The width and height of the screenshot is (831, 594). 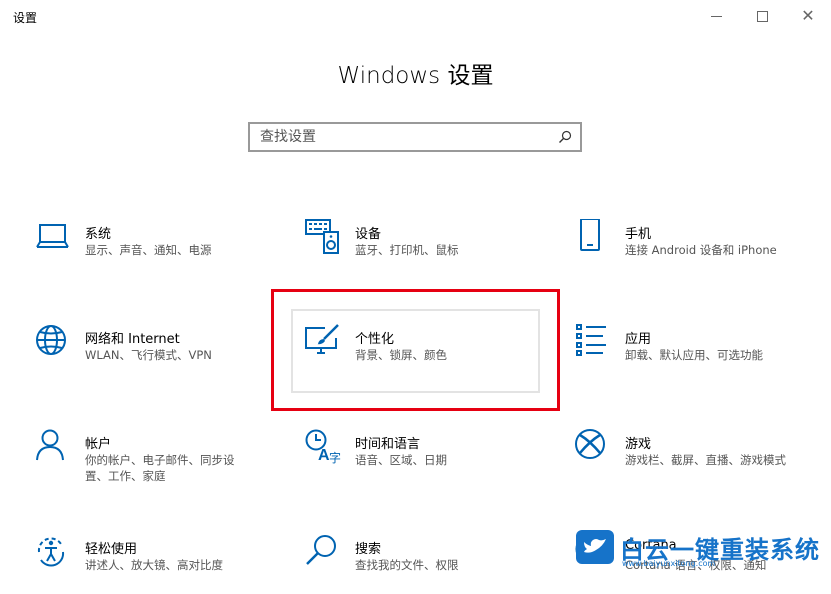 I want to click on tile-time-language: A 字 时间和语言 语音、区域、日期, so click(x=415, y=459).